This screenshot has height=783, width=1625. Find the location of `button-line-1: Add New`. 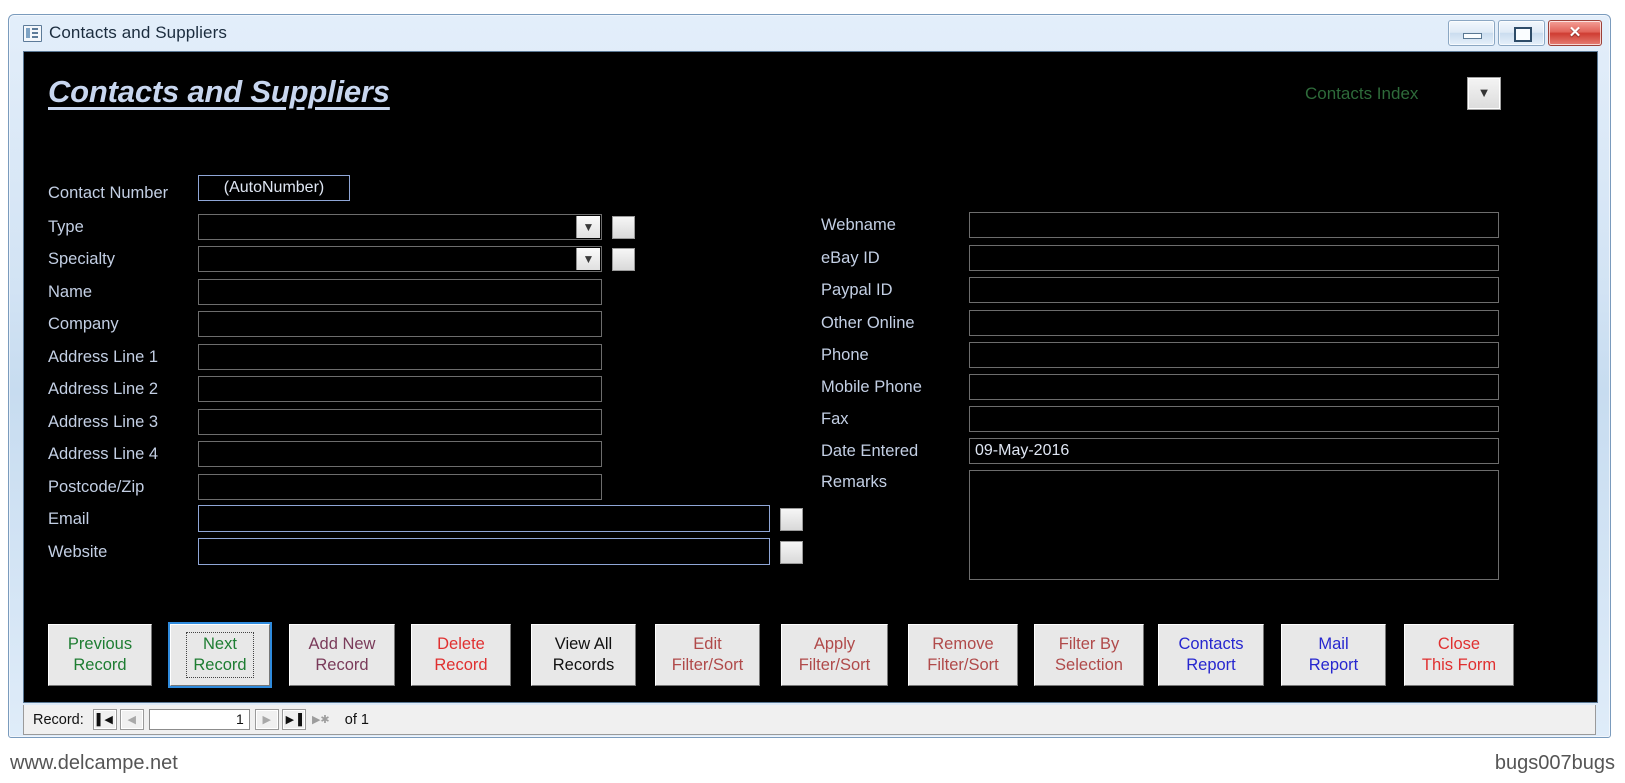

button-line-1: Add New is located at coordinates (342, 644).